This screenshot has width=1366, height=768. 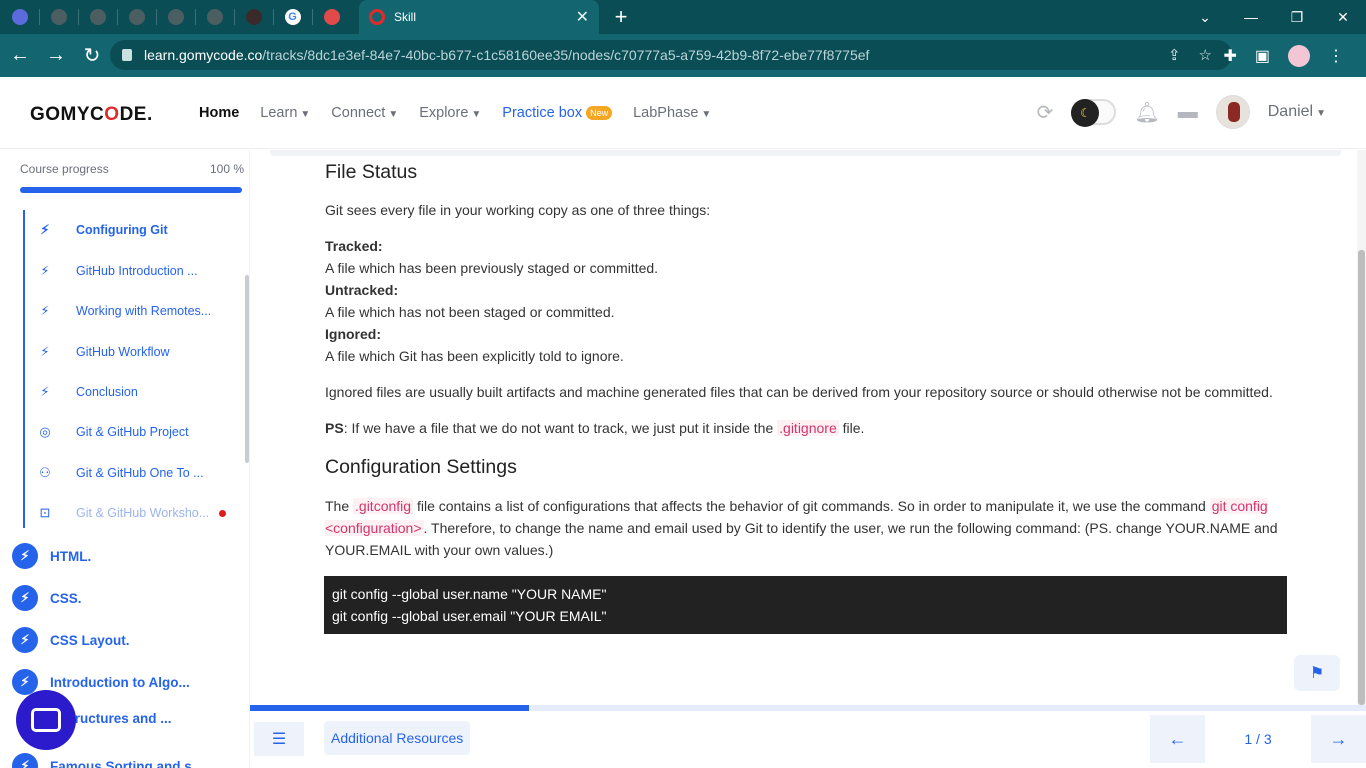 What do you see at coordinates (1361, 477) in the screenshot?
I see `page-scrollbar-thumb` at bounding box center [1361, 477].